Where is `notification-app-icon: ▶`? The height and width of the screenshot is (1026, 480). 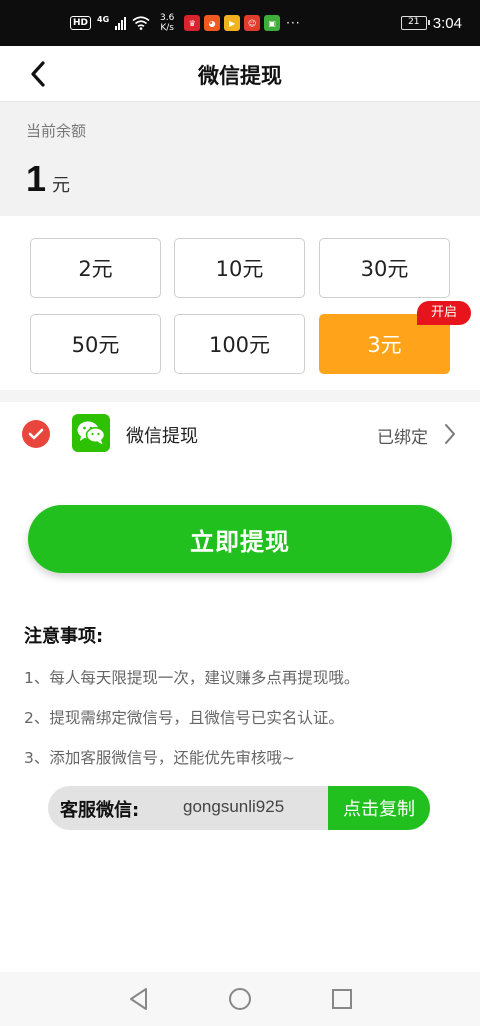 notification-app-icon: ▶ is located at coordinates (232, 23).